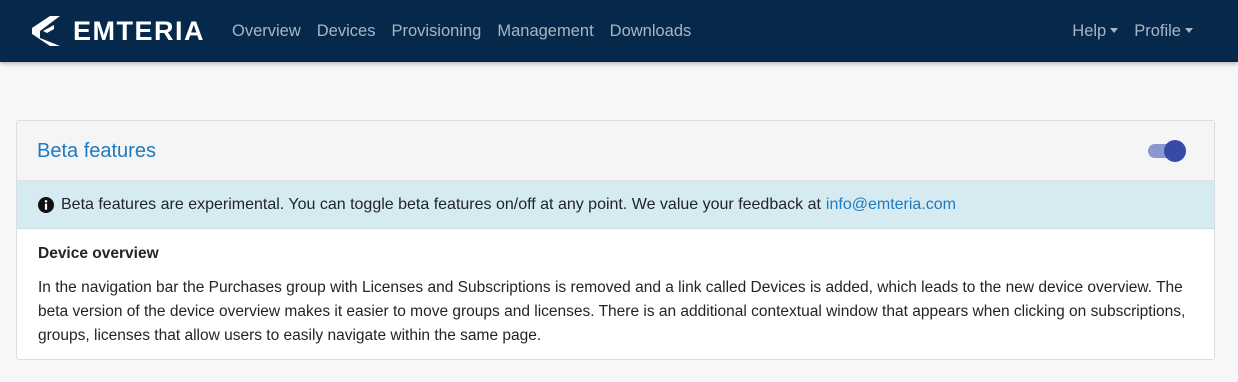 This screenshot has height=382, width=1238. Describe the element at coordinates (891, 205) in the screenshot. I see `feedback-email-link: info@emteria.com` at that location.